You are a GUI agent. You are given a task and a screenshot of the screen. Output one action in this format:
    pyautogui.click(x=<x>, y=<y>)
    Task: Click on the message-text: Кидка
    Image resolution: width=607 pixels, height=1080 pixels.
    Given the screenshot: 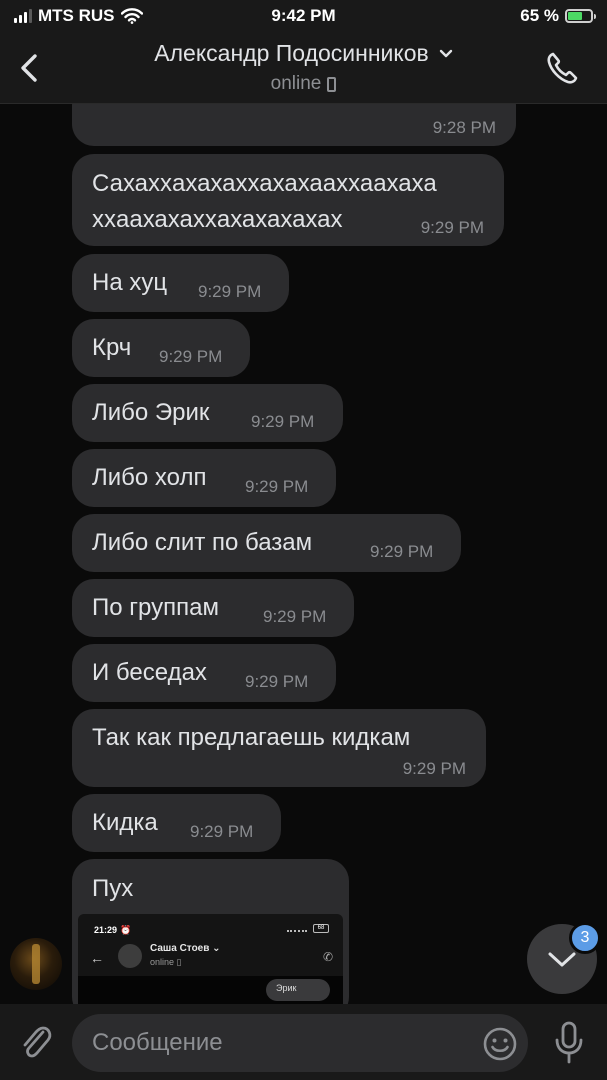 What is the action you would take?
    pyautogui.click(x=125, y=822)
    